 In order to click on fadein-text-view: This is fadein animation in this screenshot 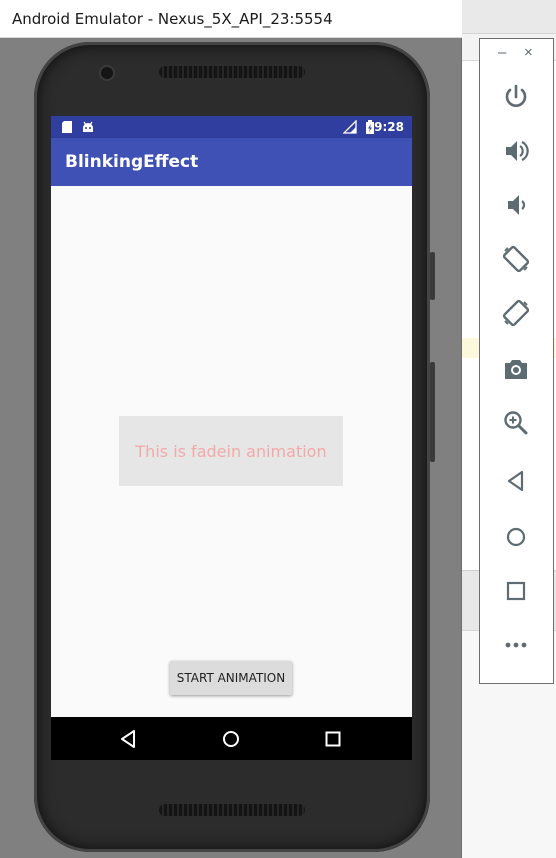, I will do `click(231, 451)`.